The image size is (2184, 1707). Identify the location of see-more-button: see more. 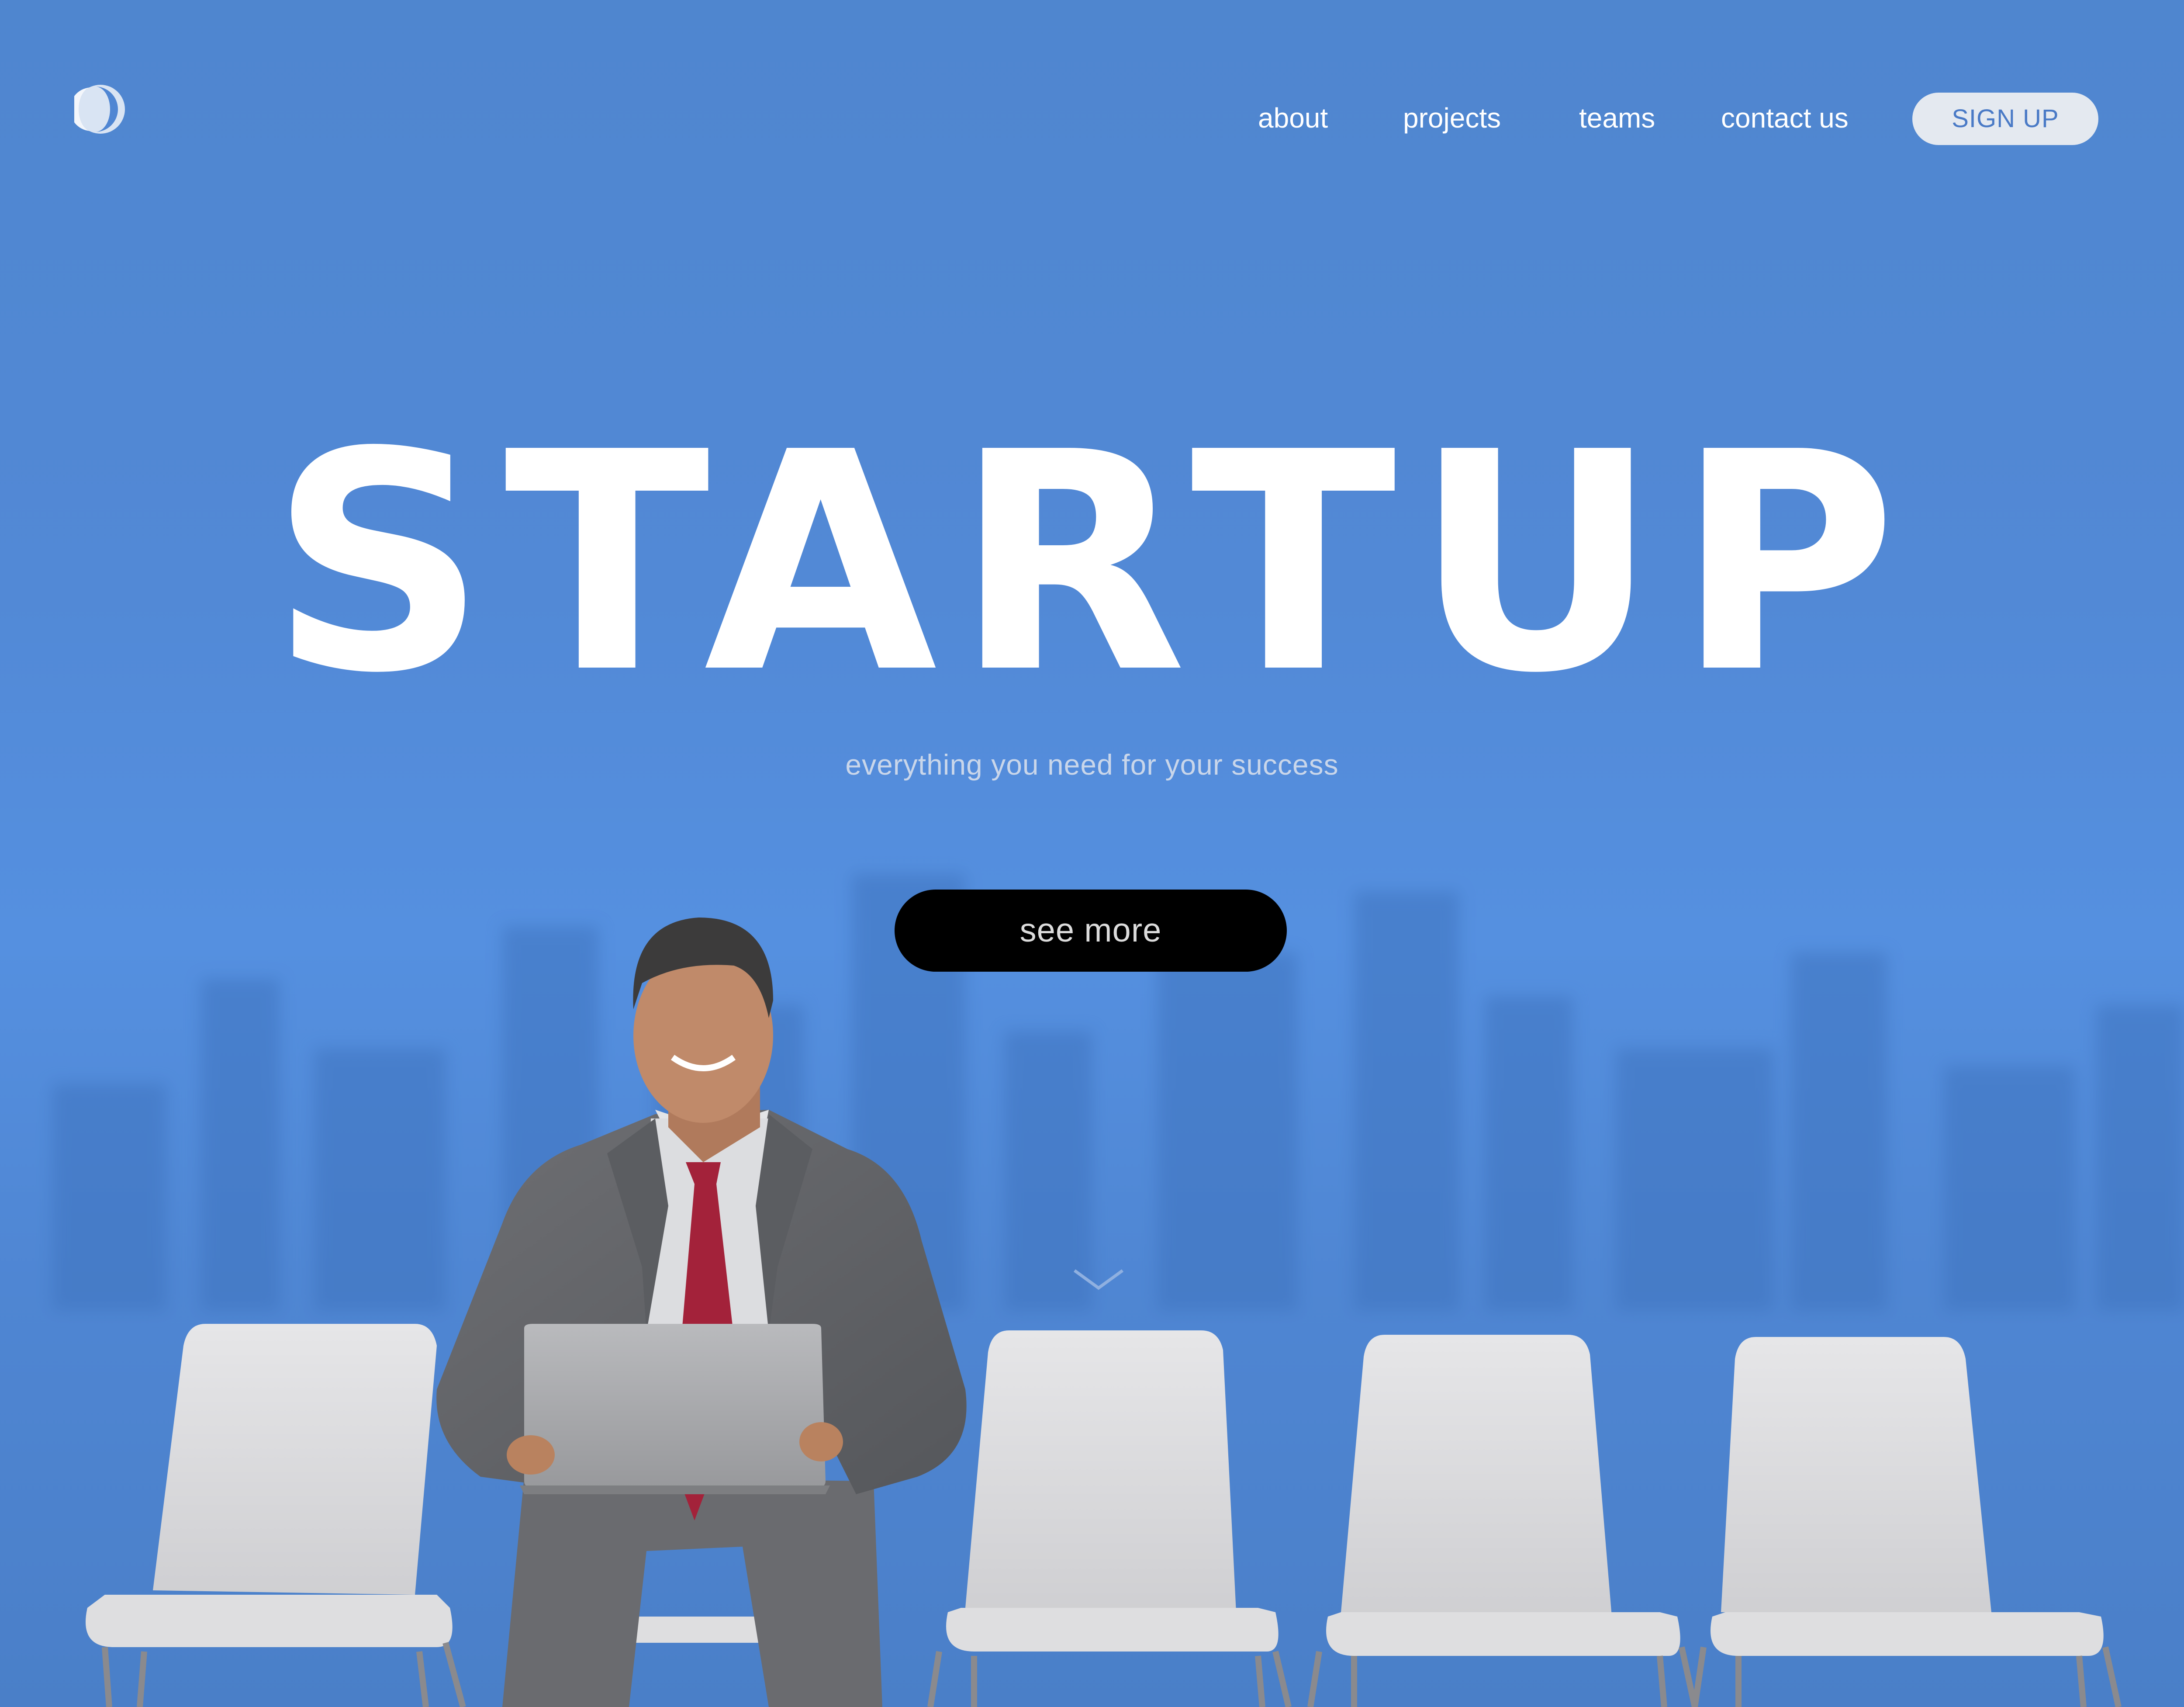
(1091, 931).